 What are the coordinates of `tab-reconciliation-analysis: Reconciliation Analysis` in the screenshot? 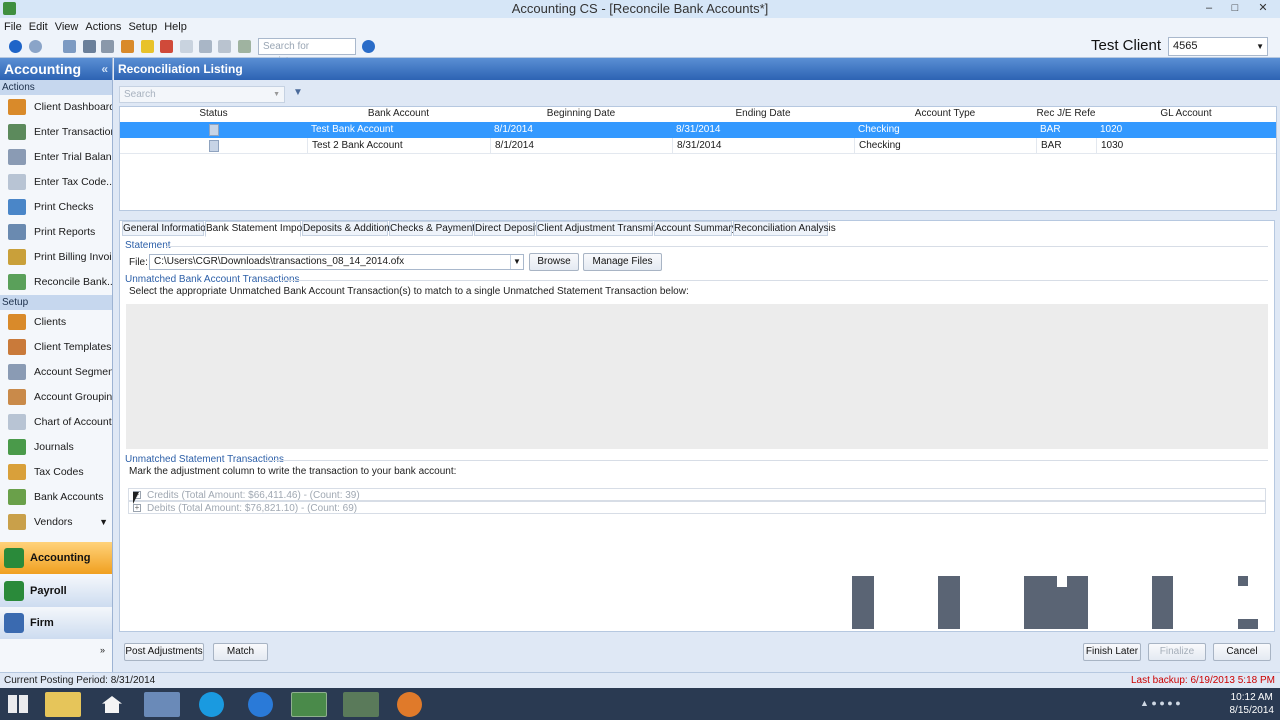 It's located at (784, 228).